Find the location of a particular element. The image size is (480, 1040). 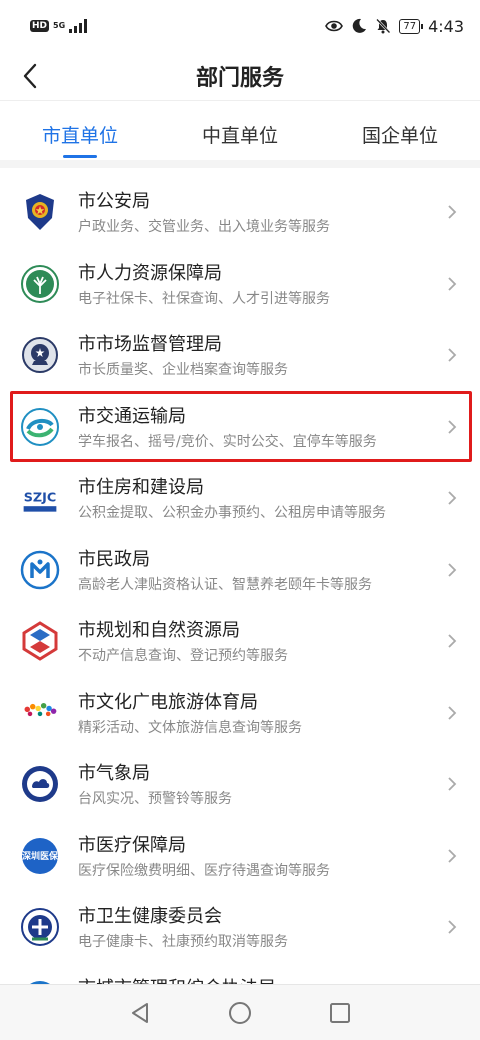

back-arrow-icon is located at coordinates (30, 76).